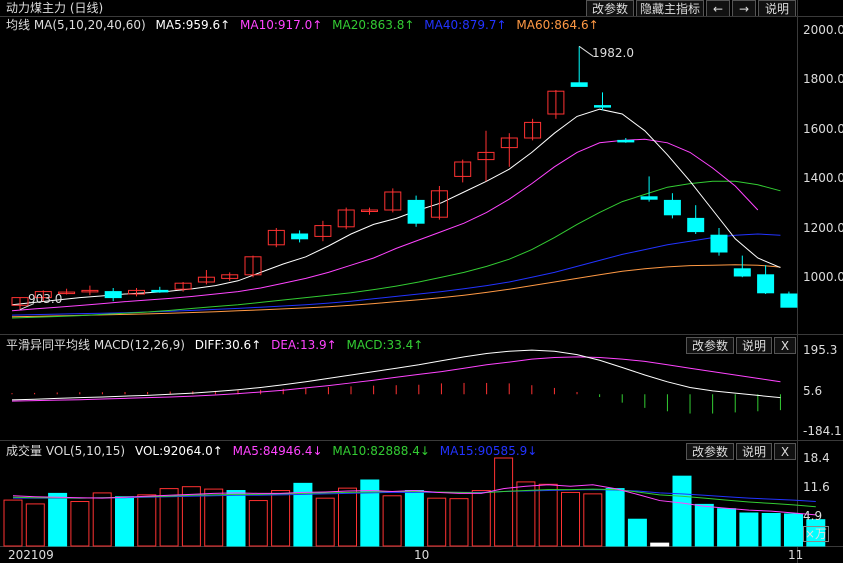 The height and width of the screenshot is (563, 843). I want to click on macd-tick-label: 5.6, so click(813, 391).